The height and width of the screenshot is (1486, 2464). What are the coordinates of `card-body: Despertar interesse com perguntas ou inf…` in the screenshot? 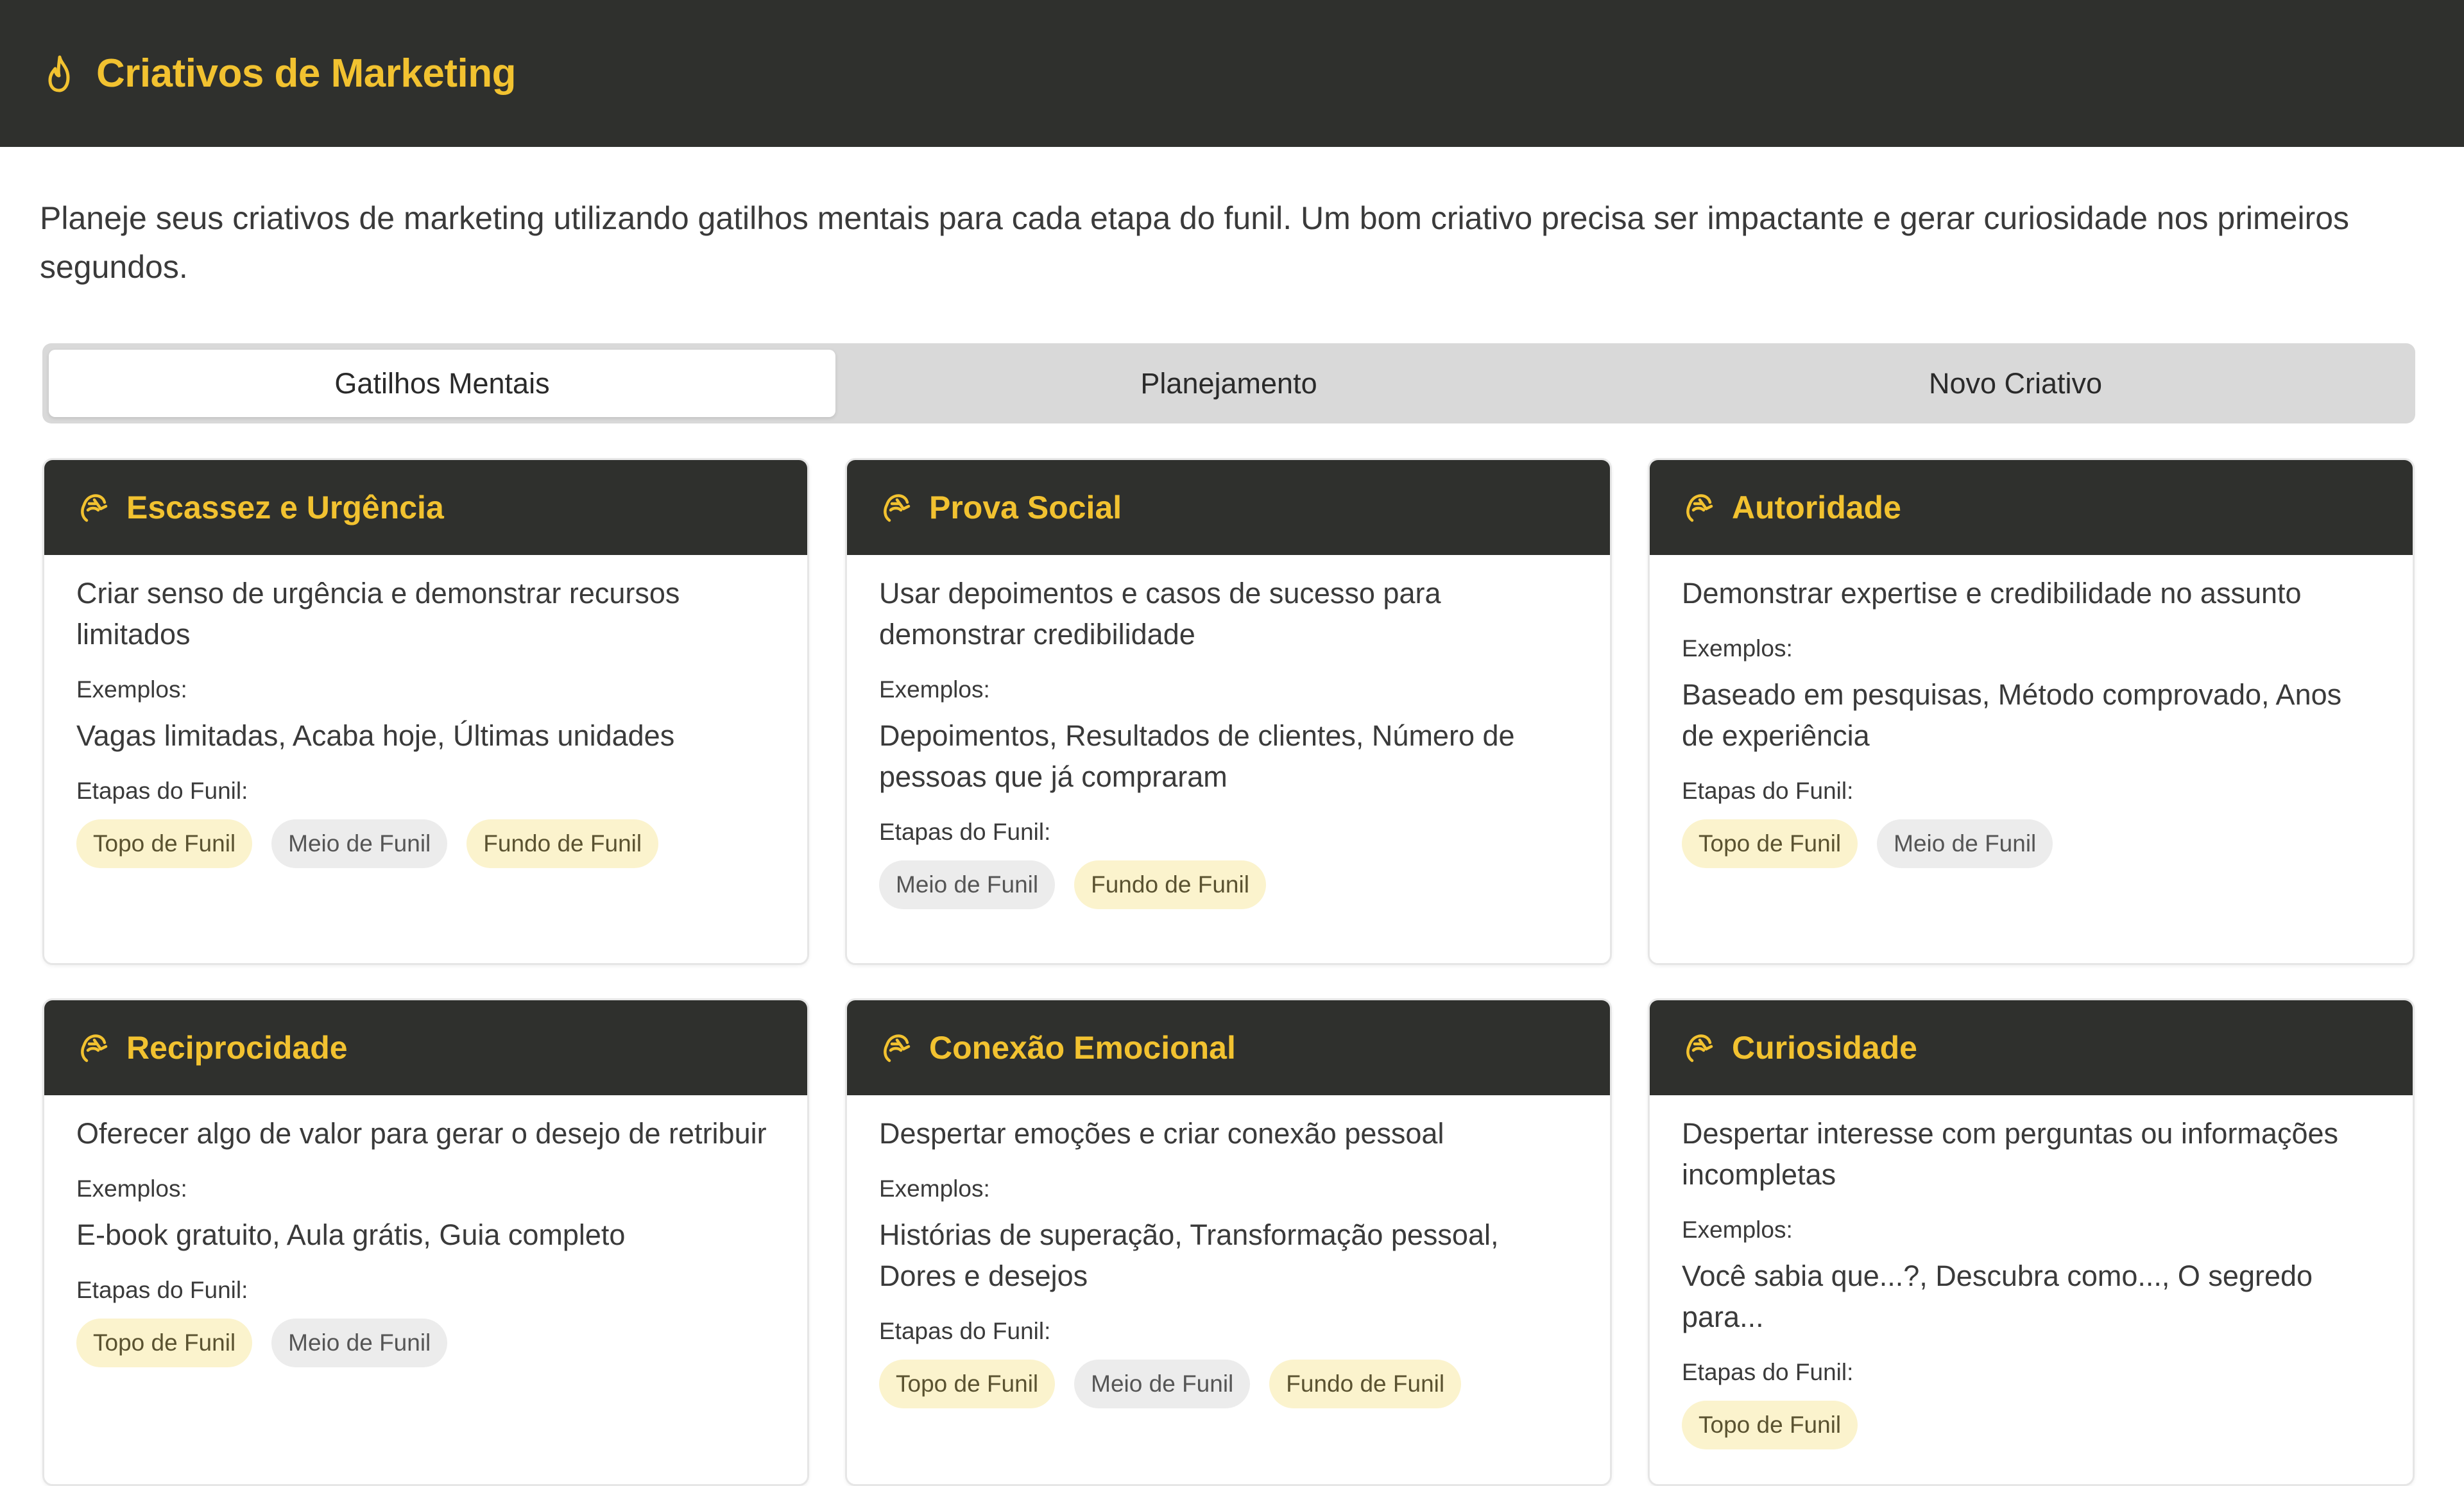 It's located at (2032, 1285).